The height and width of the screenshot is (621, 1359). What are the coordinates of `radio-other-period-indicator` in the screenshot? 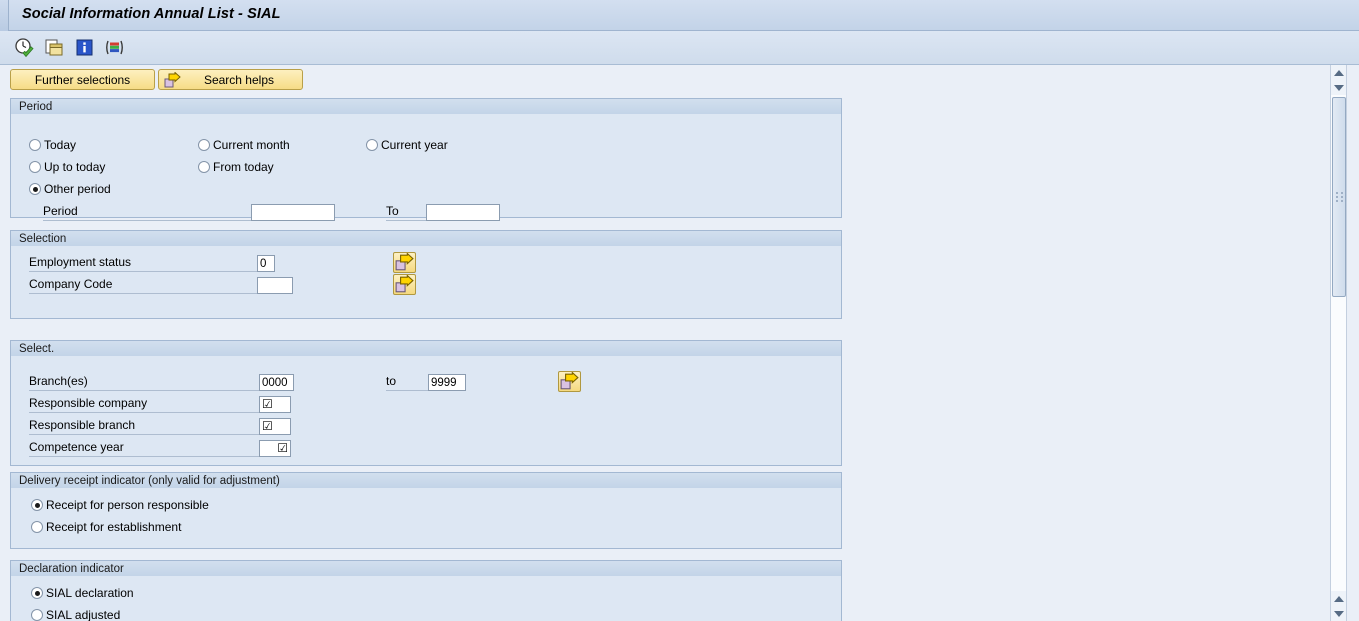 It's located at (35, 189).